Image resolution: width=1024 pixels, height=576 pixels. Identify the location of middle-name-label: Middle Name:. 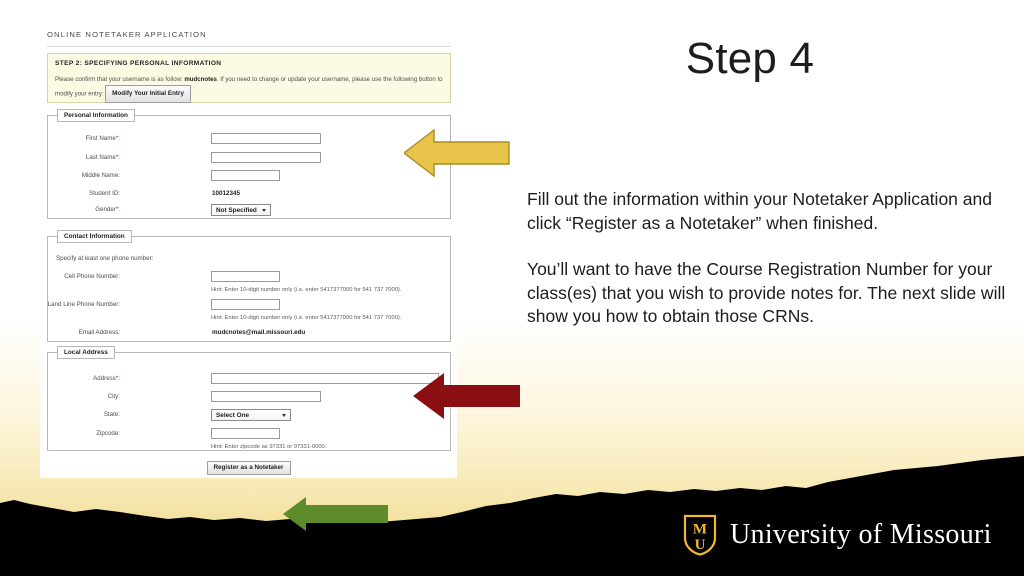
(100, 175).